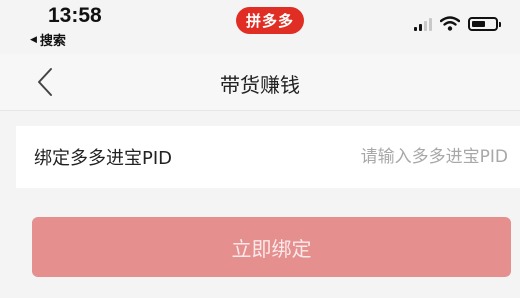 The height and width of the screenshot is (298, 520). What do you see at coordinates (103, 158) in the screenshot?
I see `pid-label: 绑定多多进宝PID` at bounding box center [103, 158].